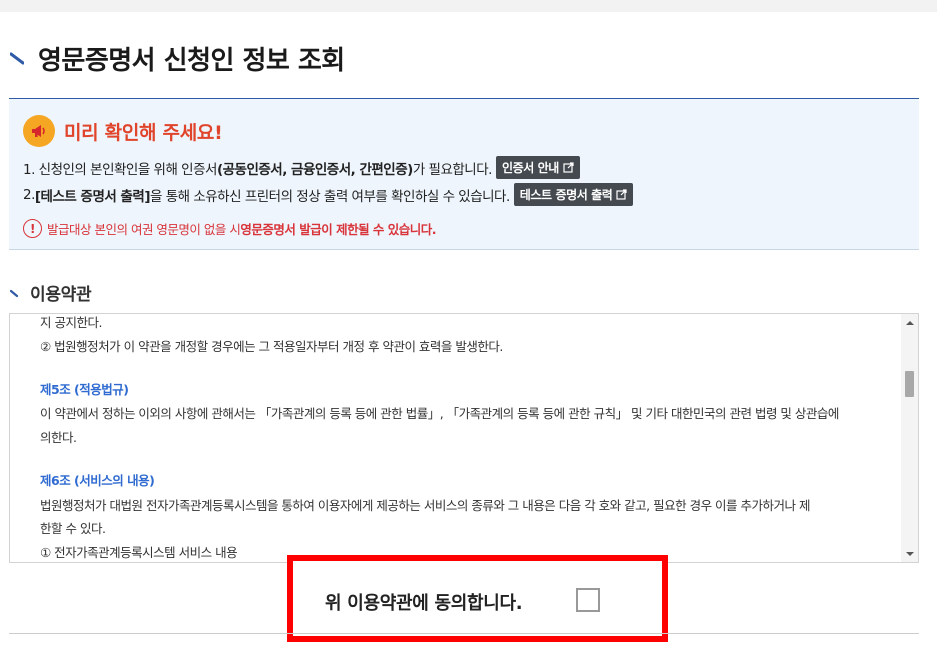 The image size is (937, 648). I want to click on terms-scrollbar, so click(909, 438).